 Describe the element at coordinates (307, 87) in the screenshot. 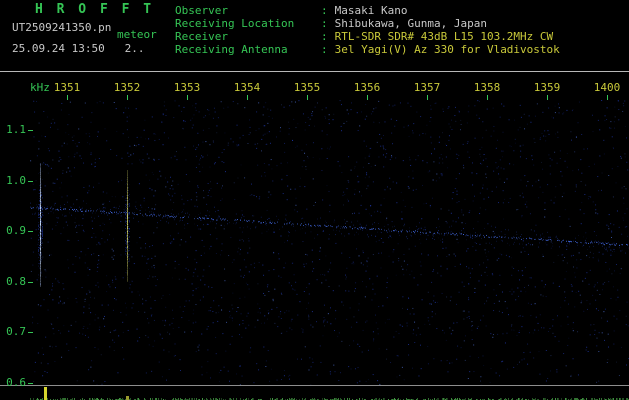

I see `time-tick-label: 1355` at that location.